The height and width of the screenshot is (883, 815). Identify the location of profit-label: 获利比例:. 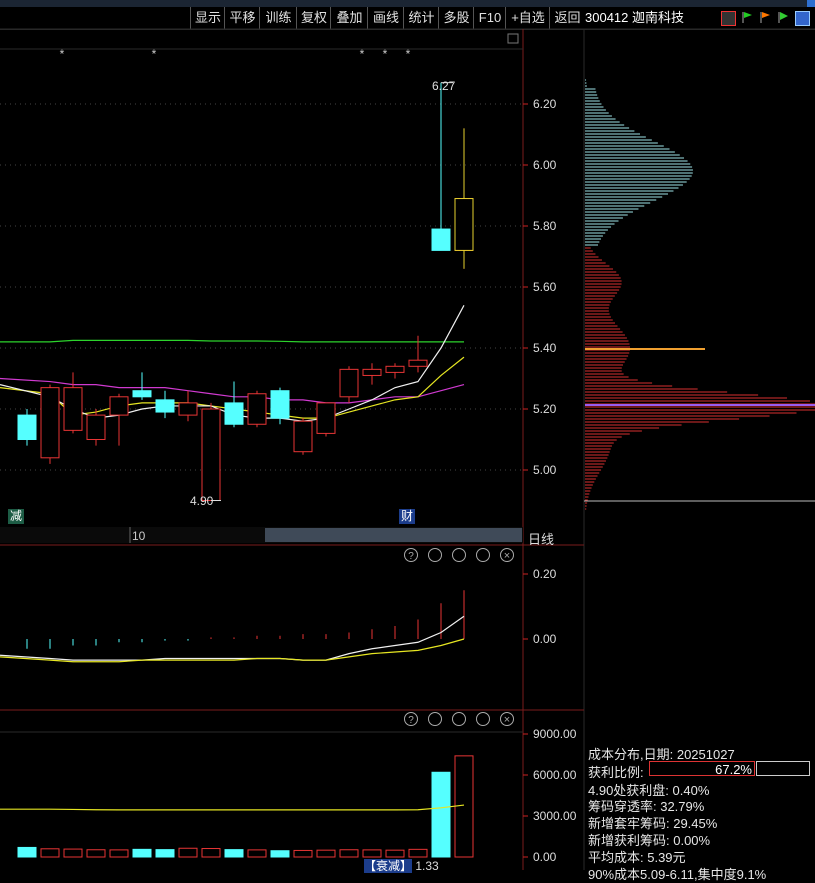
(616, 772).